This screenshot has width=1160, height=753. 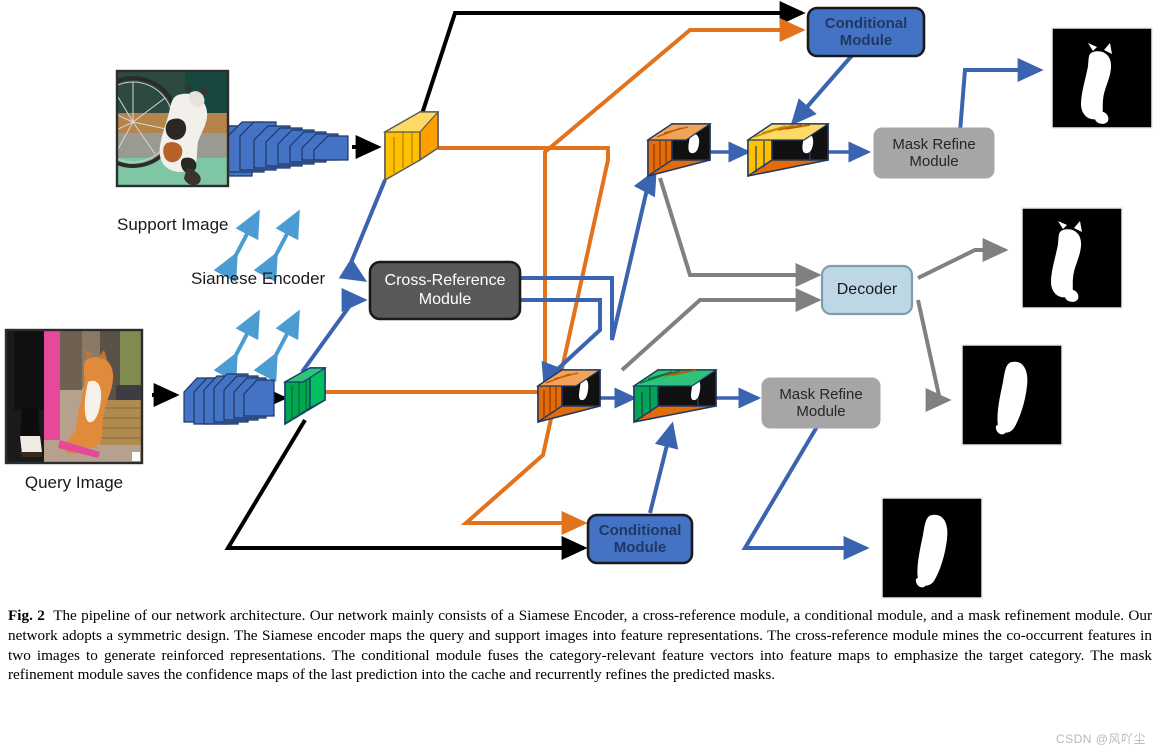 I want to click on query-image-photo, so click(x=74, y=396).